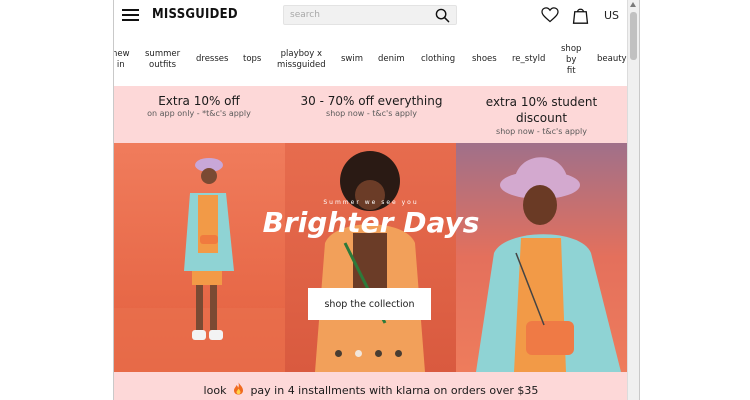 The height and width of the screenshot is (400, 750). Describe the element at coordinates (162, 60) in the screenshot. I see `nav-item-summer-outfits: summer outfits` at that location.